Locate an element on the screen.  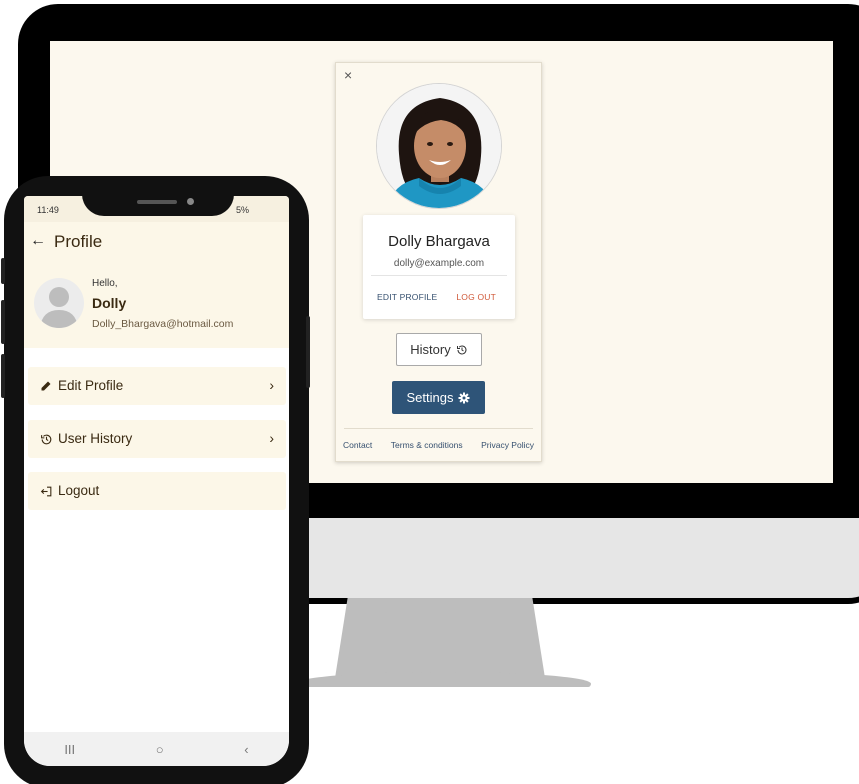
phone-speaker is located at coordinates (157, 202).